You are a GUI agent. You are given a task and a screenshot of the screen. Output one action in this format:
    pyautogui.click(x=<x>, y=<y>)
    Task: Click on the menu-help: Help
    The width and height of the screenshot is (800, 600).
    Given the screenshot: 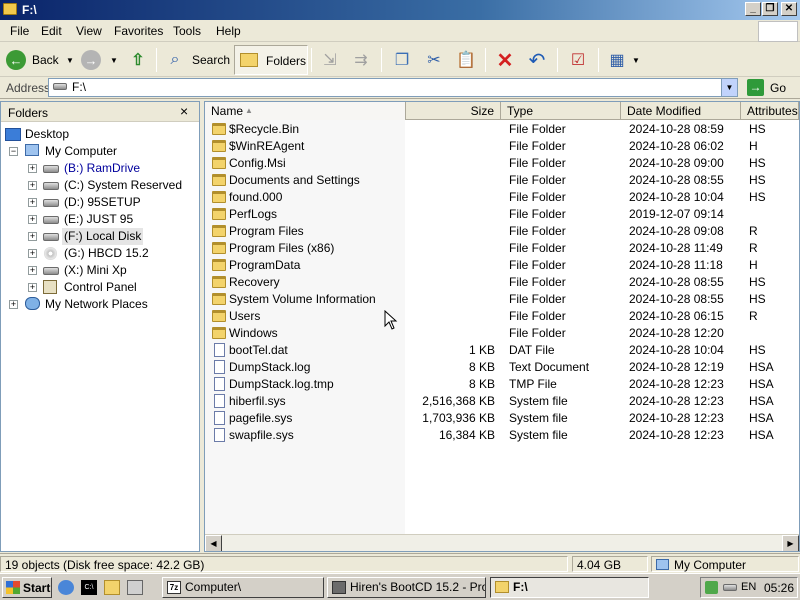 What is the action you would take?
    pyautogui.click(x=228, y=31)
    